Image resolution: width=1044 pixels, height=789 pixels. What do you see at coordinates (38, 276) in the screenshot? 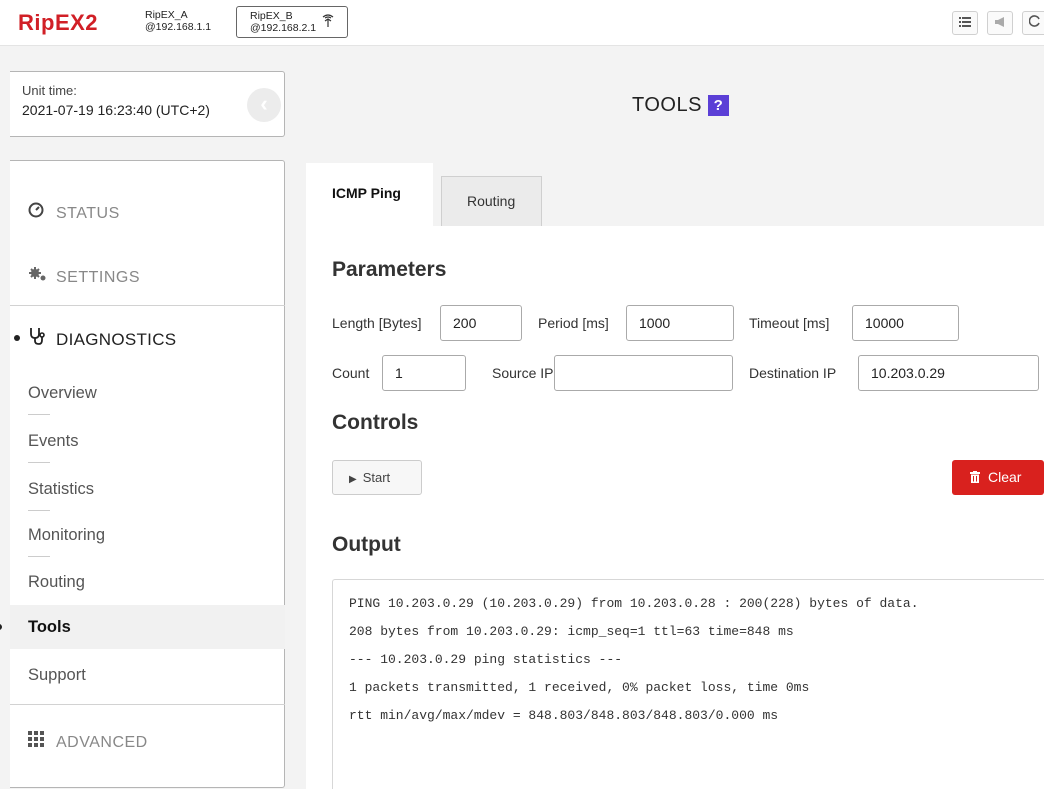
I see `gears-icon` at bounding box center [38, 276].